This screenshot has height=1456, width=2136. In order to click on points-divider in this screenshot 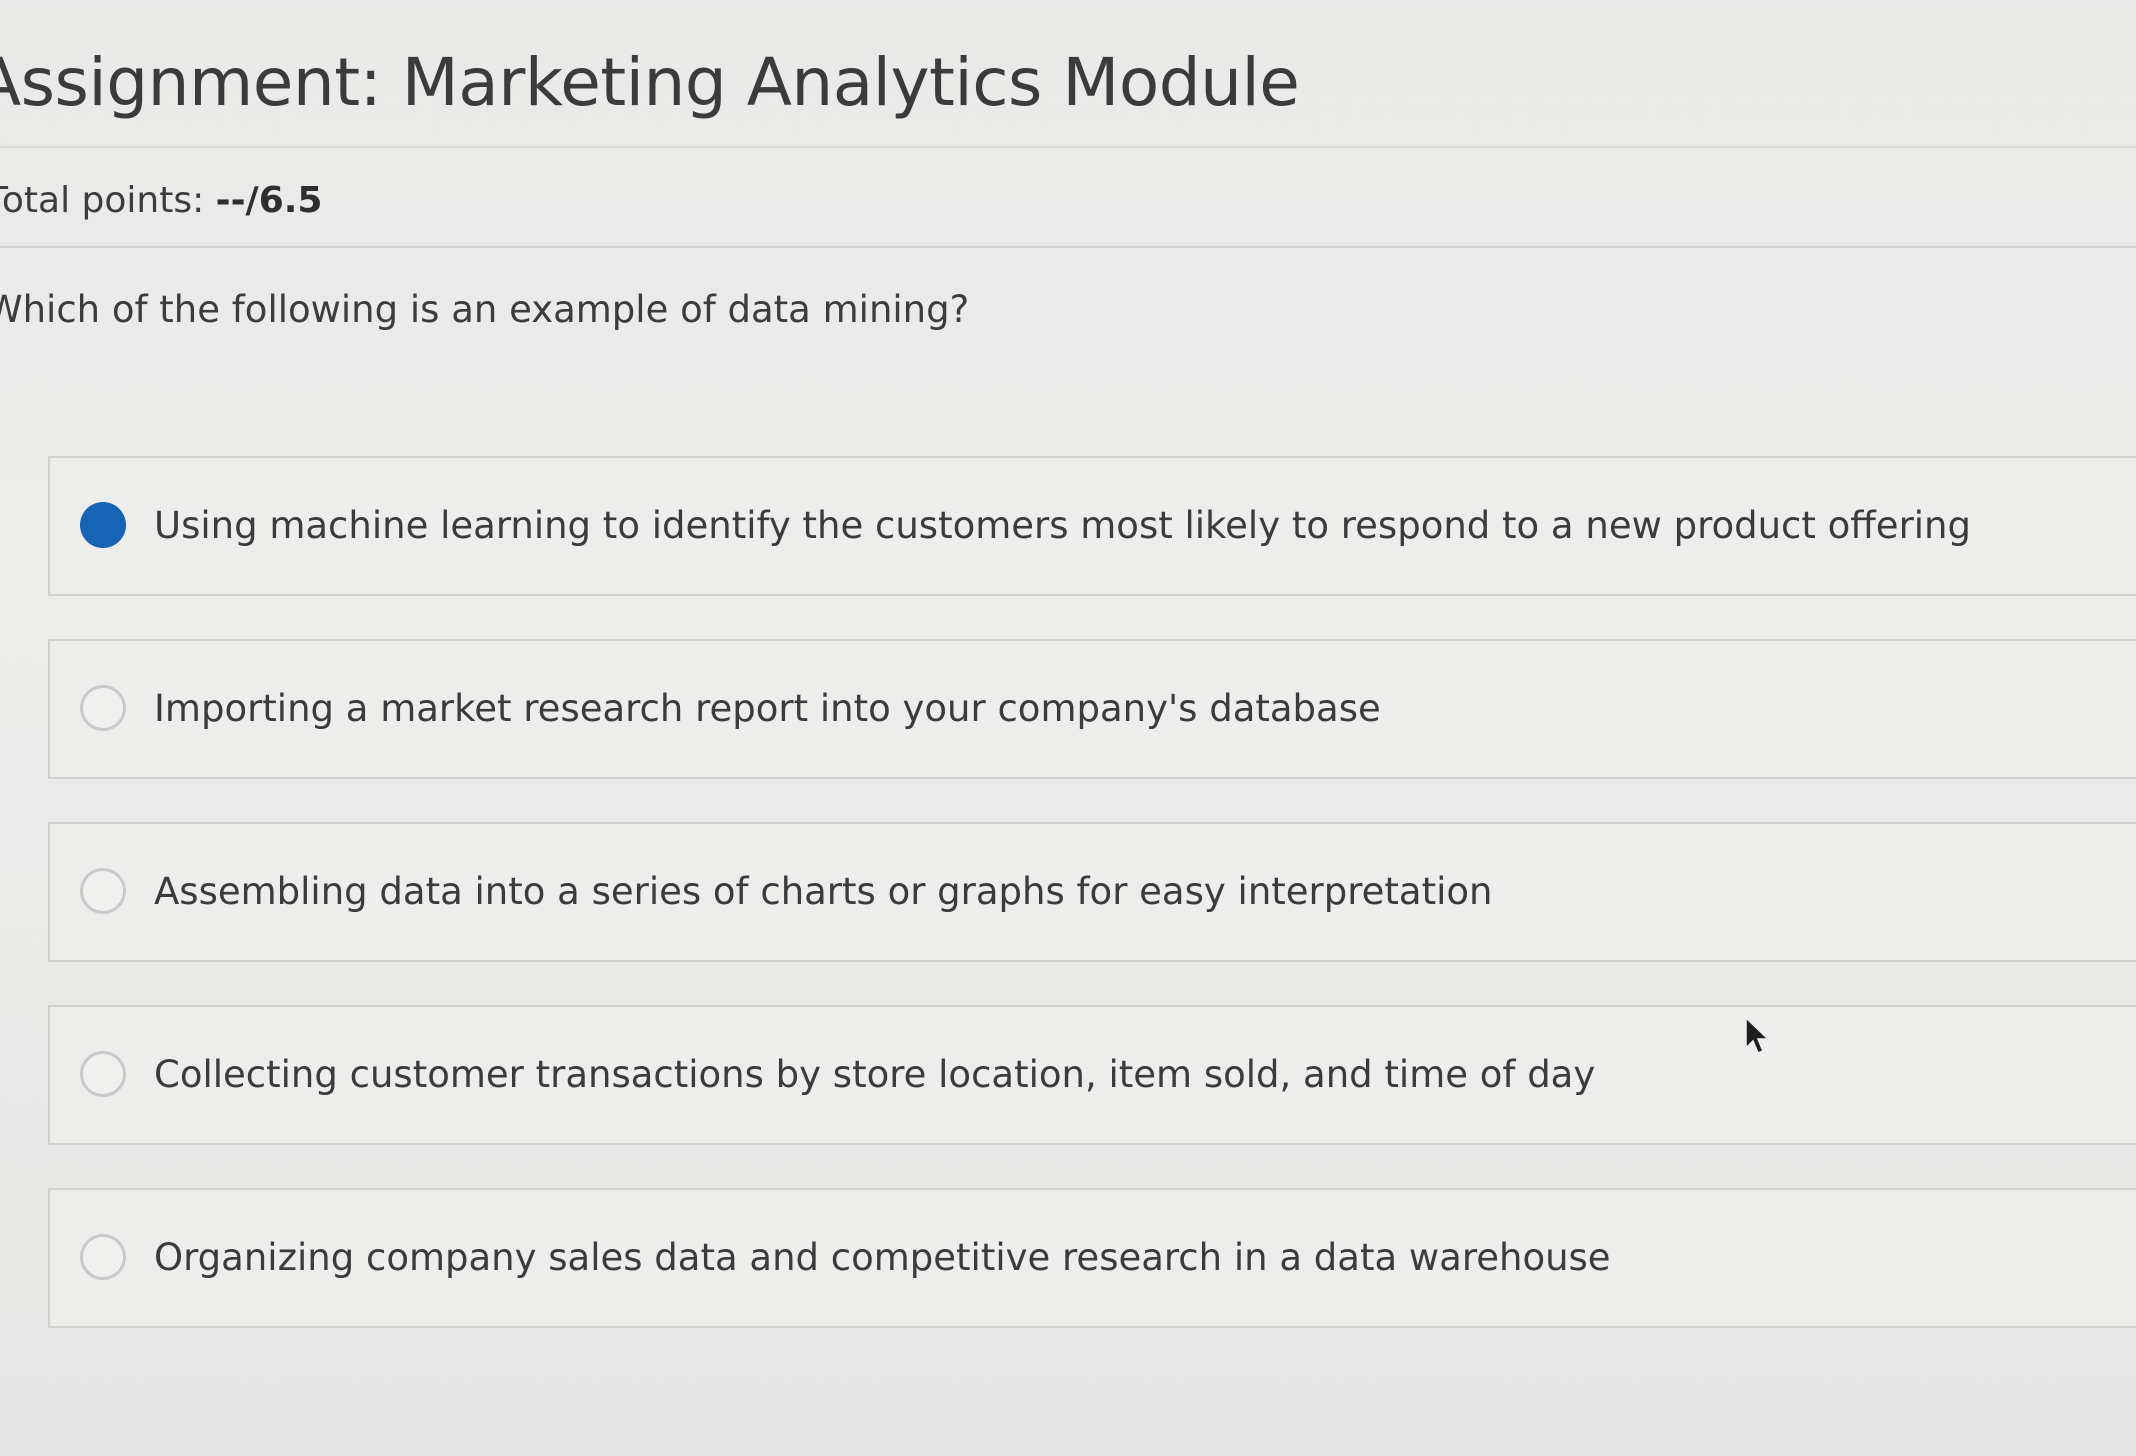, I will do `click(1068, 247)`.